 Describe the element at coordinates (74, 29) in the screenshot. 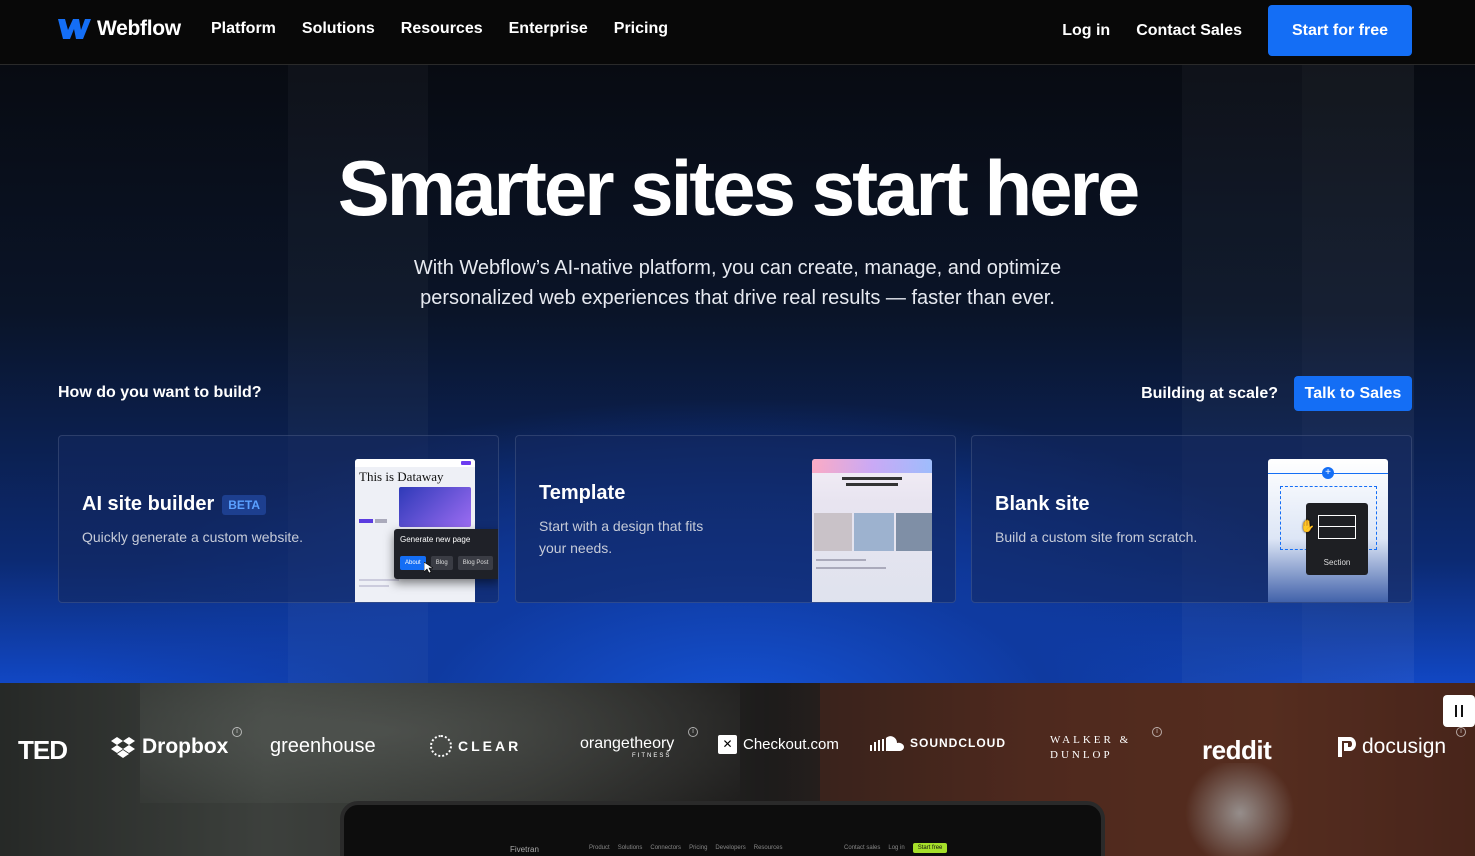

I see `webflow-logo-icon` at that location.